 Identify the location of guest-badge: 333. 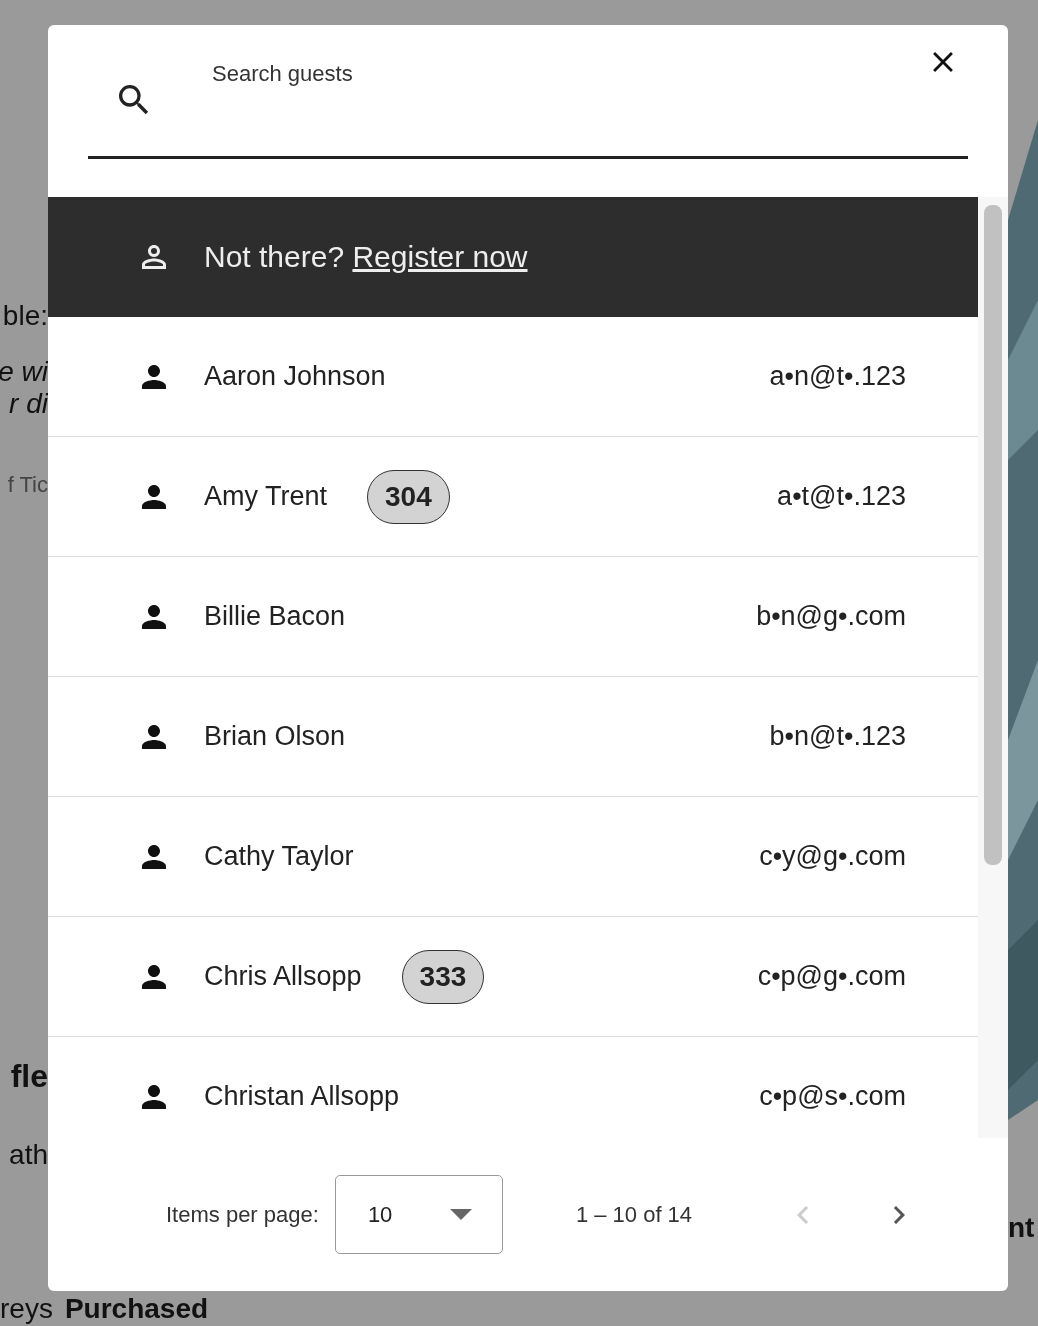
(443, 976).